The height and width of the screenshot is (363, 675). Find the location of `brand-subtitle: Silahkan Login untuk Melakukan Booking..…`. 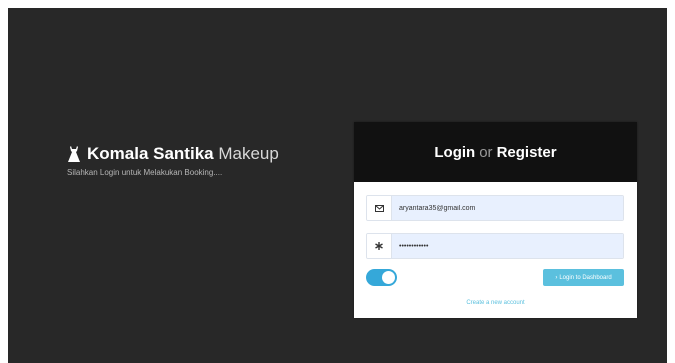

brand-subtitle: Silahkan Login untuk Melakukan Booking..… is located at coordinates (145, 172).